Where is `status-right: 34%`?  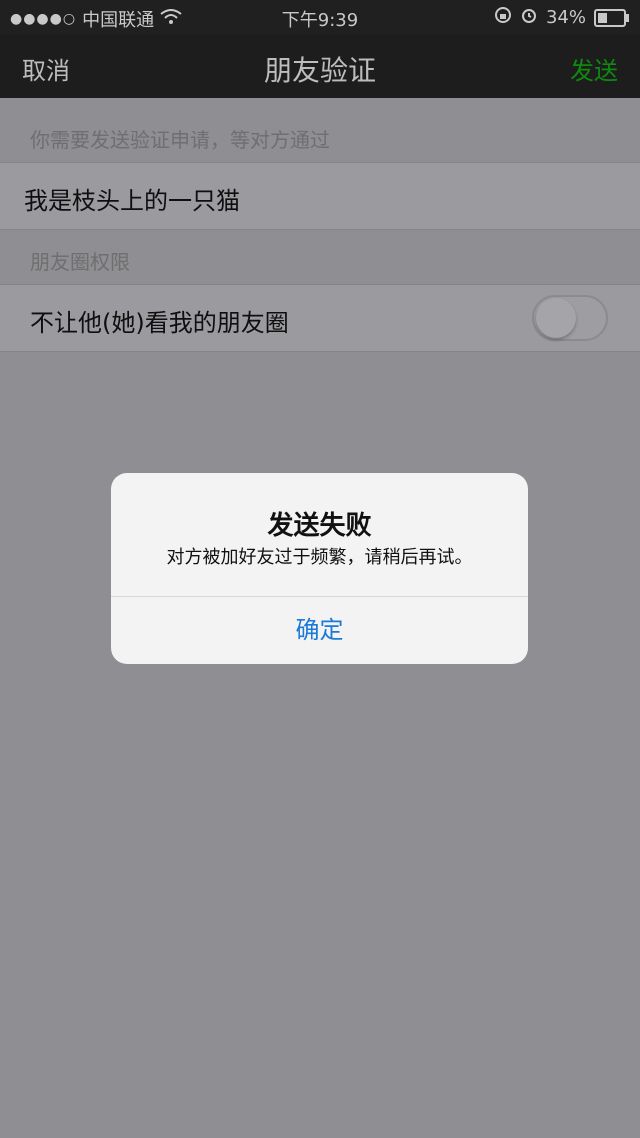 status-right: 34% is located at coordinates (561, 17).